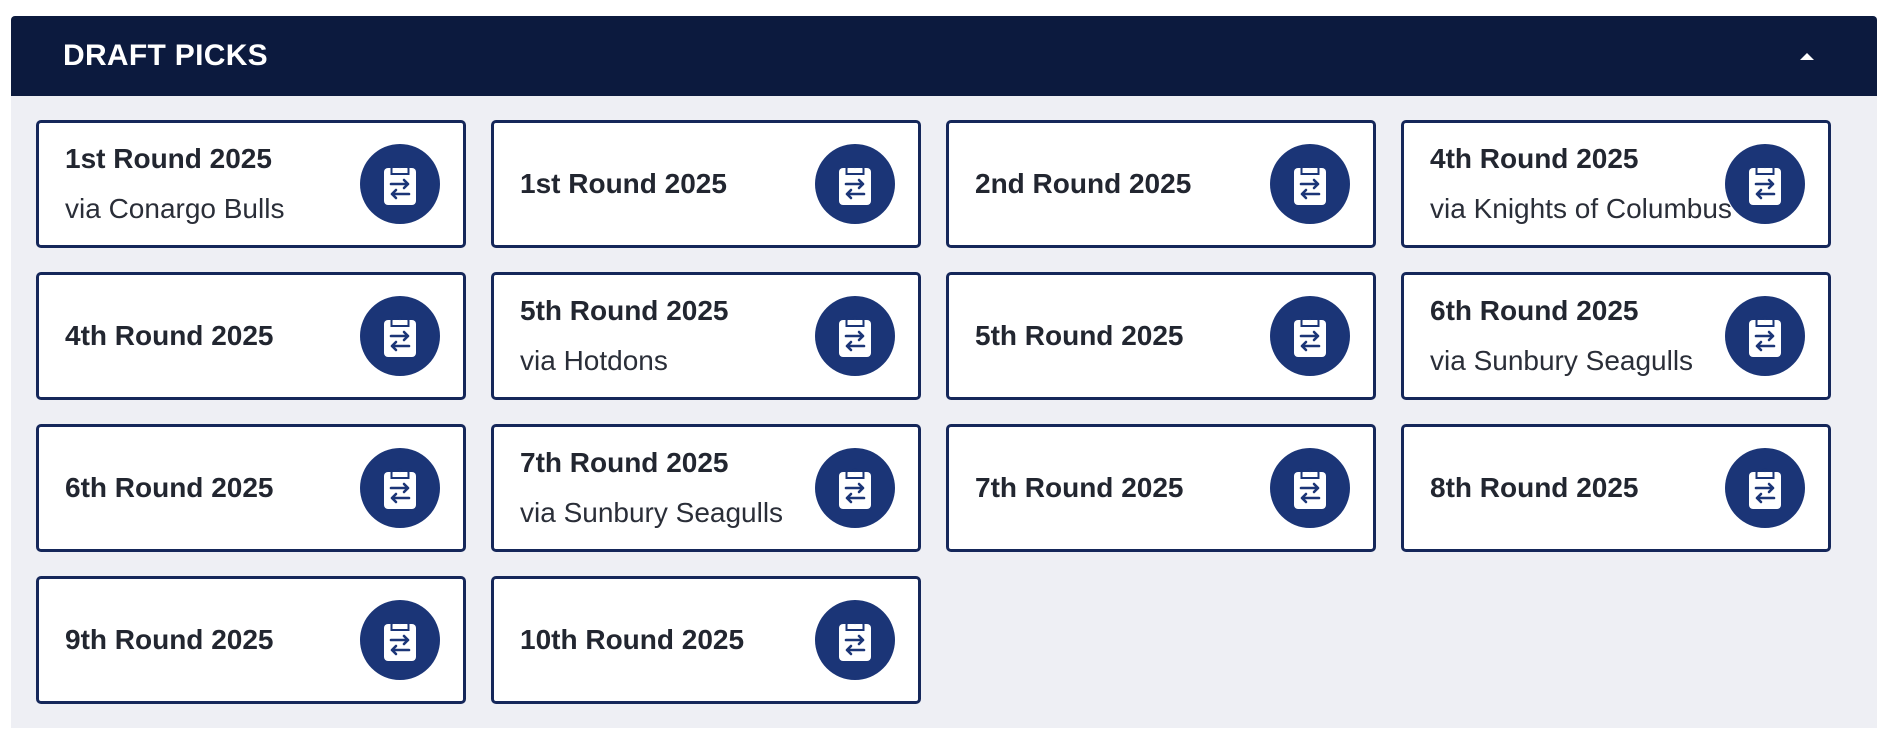 This screenshot has height=738, width=1888. Describe the element at coordinates (1161, 488) in the screenshot. I see `draft-pick-card: 7th Round 2025` at that location.